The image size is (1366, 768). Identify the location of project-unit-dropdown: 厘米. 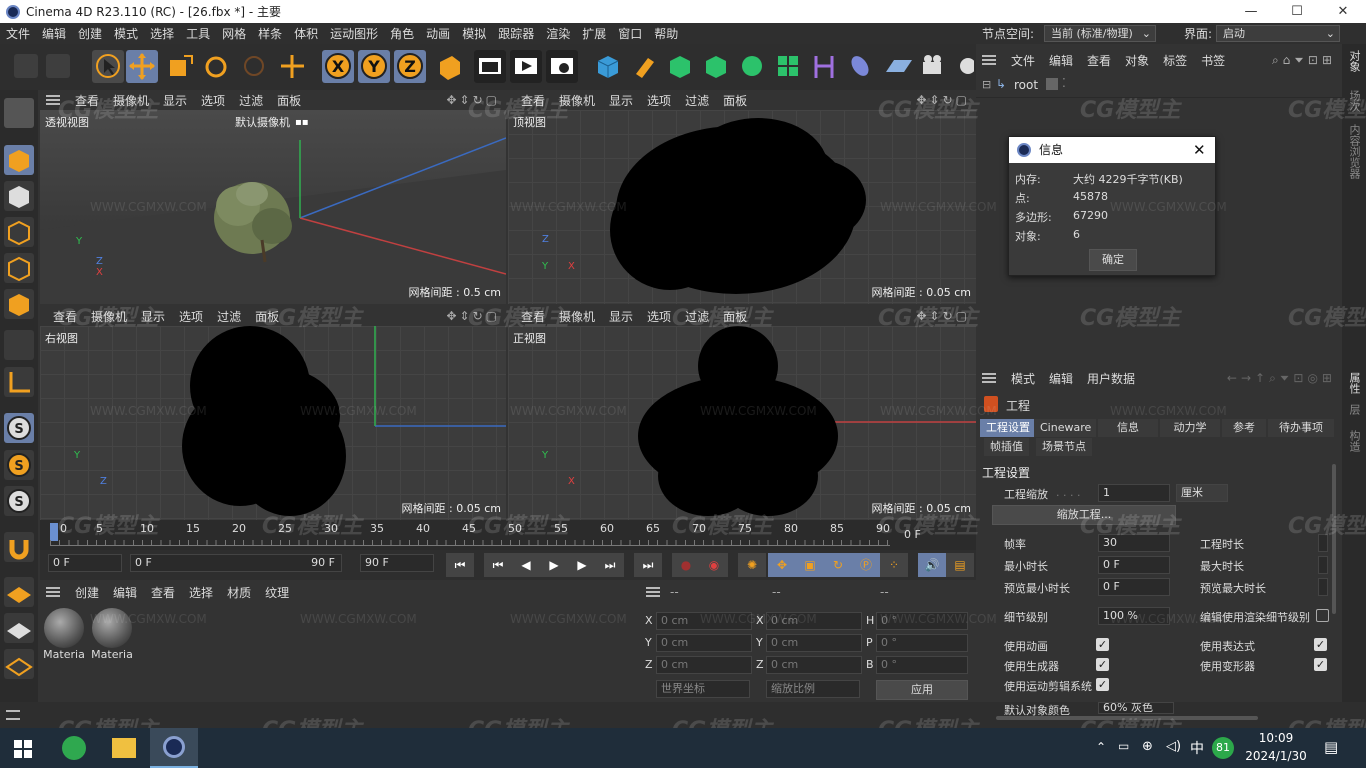
(1202, 493).